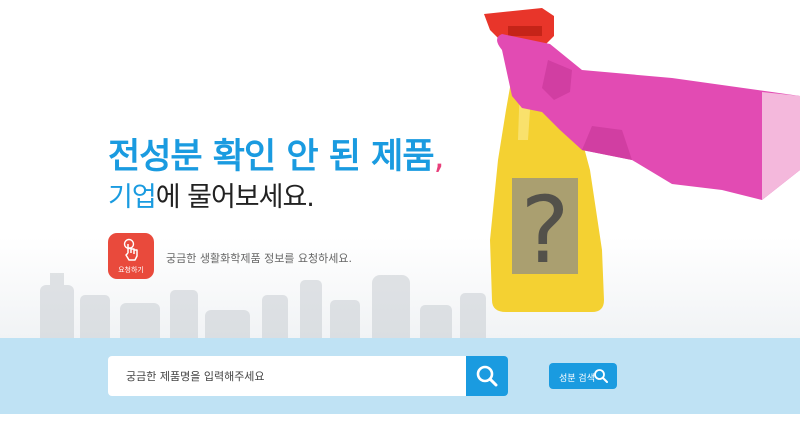  What do you see at coordinates (577, 379) in the screenshot?
I see `ingredient-search-label: 성분 검색` at bounding box center [577, 379].